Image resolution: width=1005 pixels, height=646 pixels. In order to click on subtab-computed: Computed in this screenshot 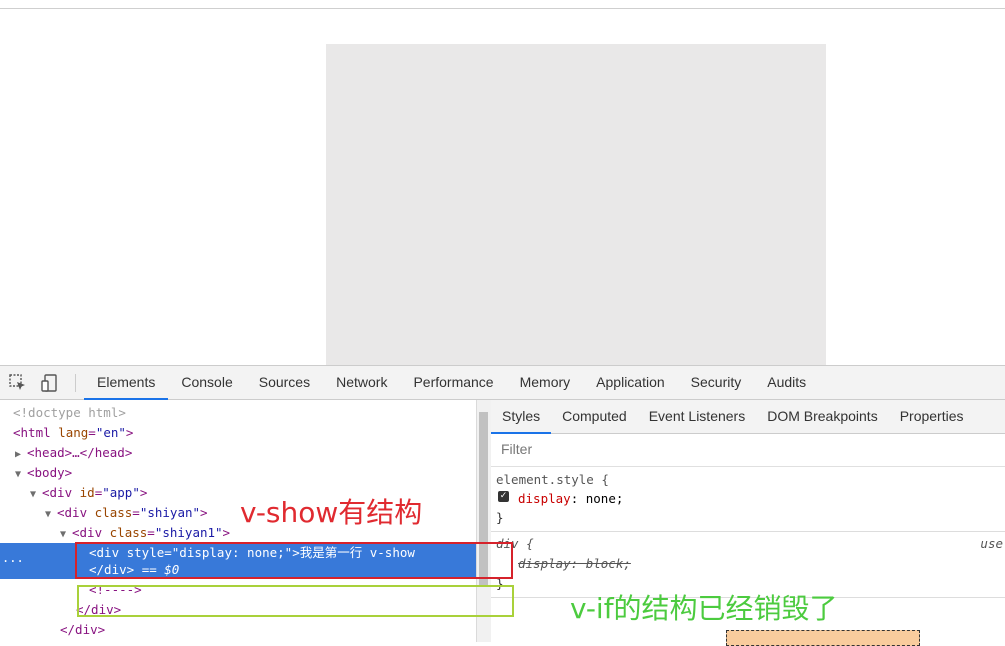, I will do `click(594, 416)`.